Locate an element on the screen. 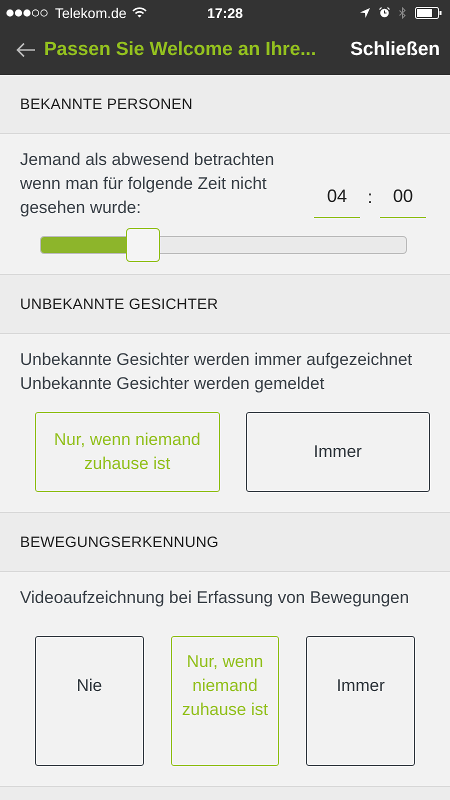 This screenshot has width=450, height=800. clock-time: 17:28 is located at coordinates (225, 12).